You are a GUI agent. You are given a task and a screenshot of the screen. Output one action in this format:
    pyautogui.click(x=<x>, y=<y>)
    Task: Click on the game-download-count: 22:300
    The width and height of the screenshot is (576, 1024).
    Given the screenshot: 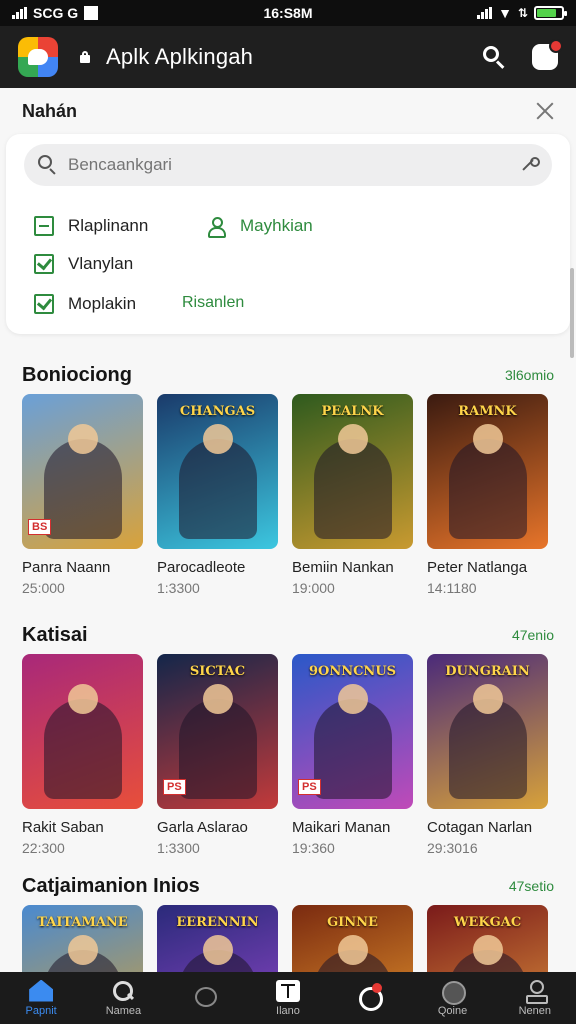 What is the action you would take?
    pyautogui.click(x=43, y=848)
    